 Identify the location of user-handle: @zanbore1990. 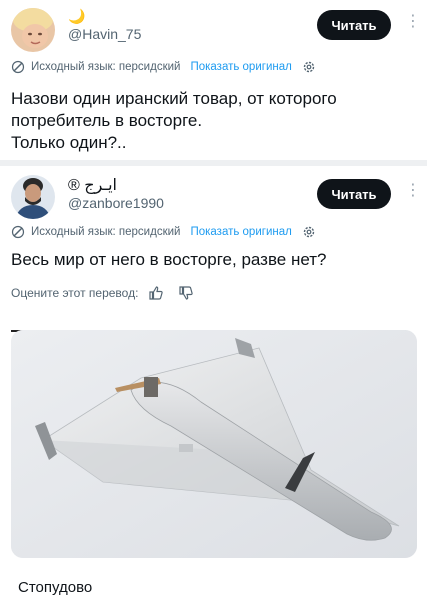
(116, 203).